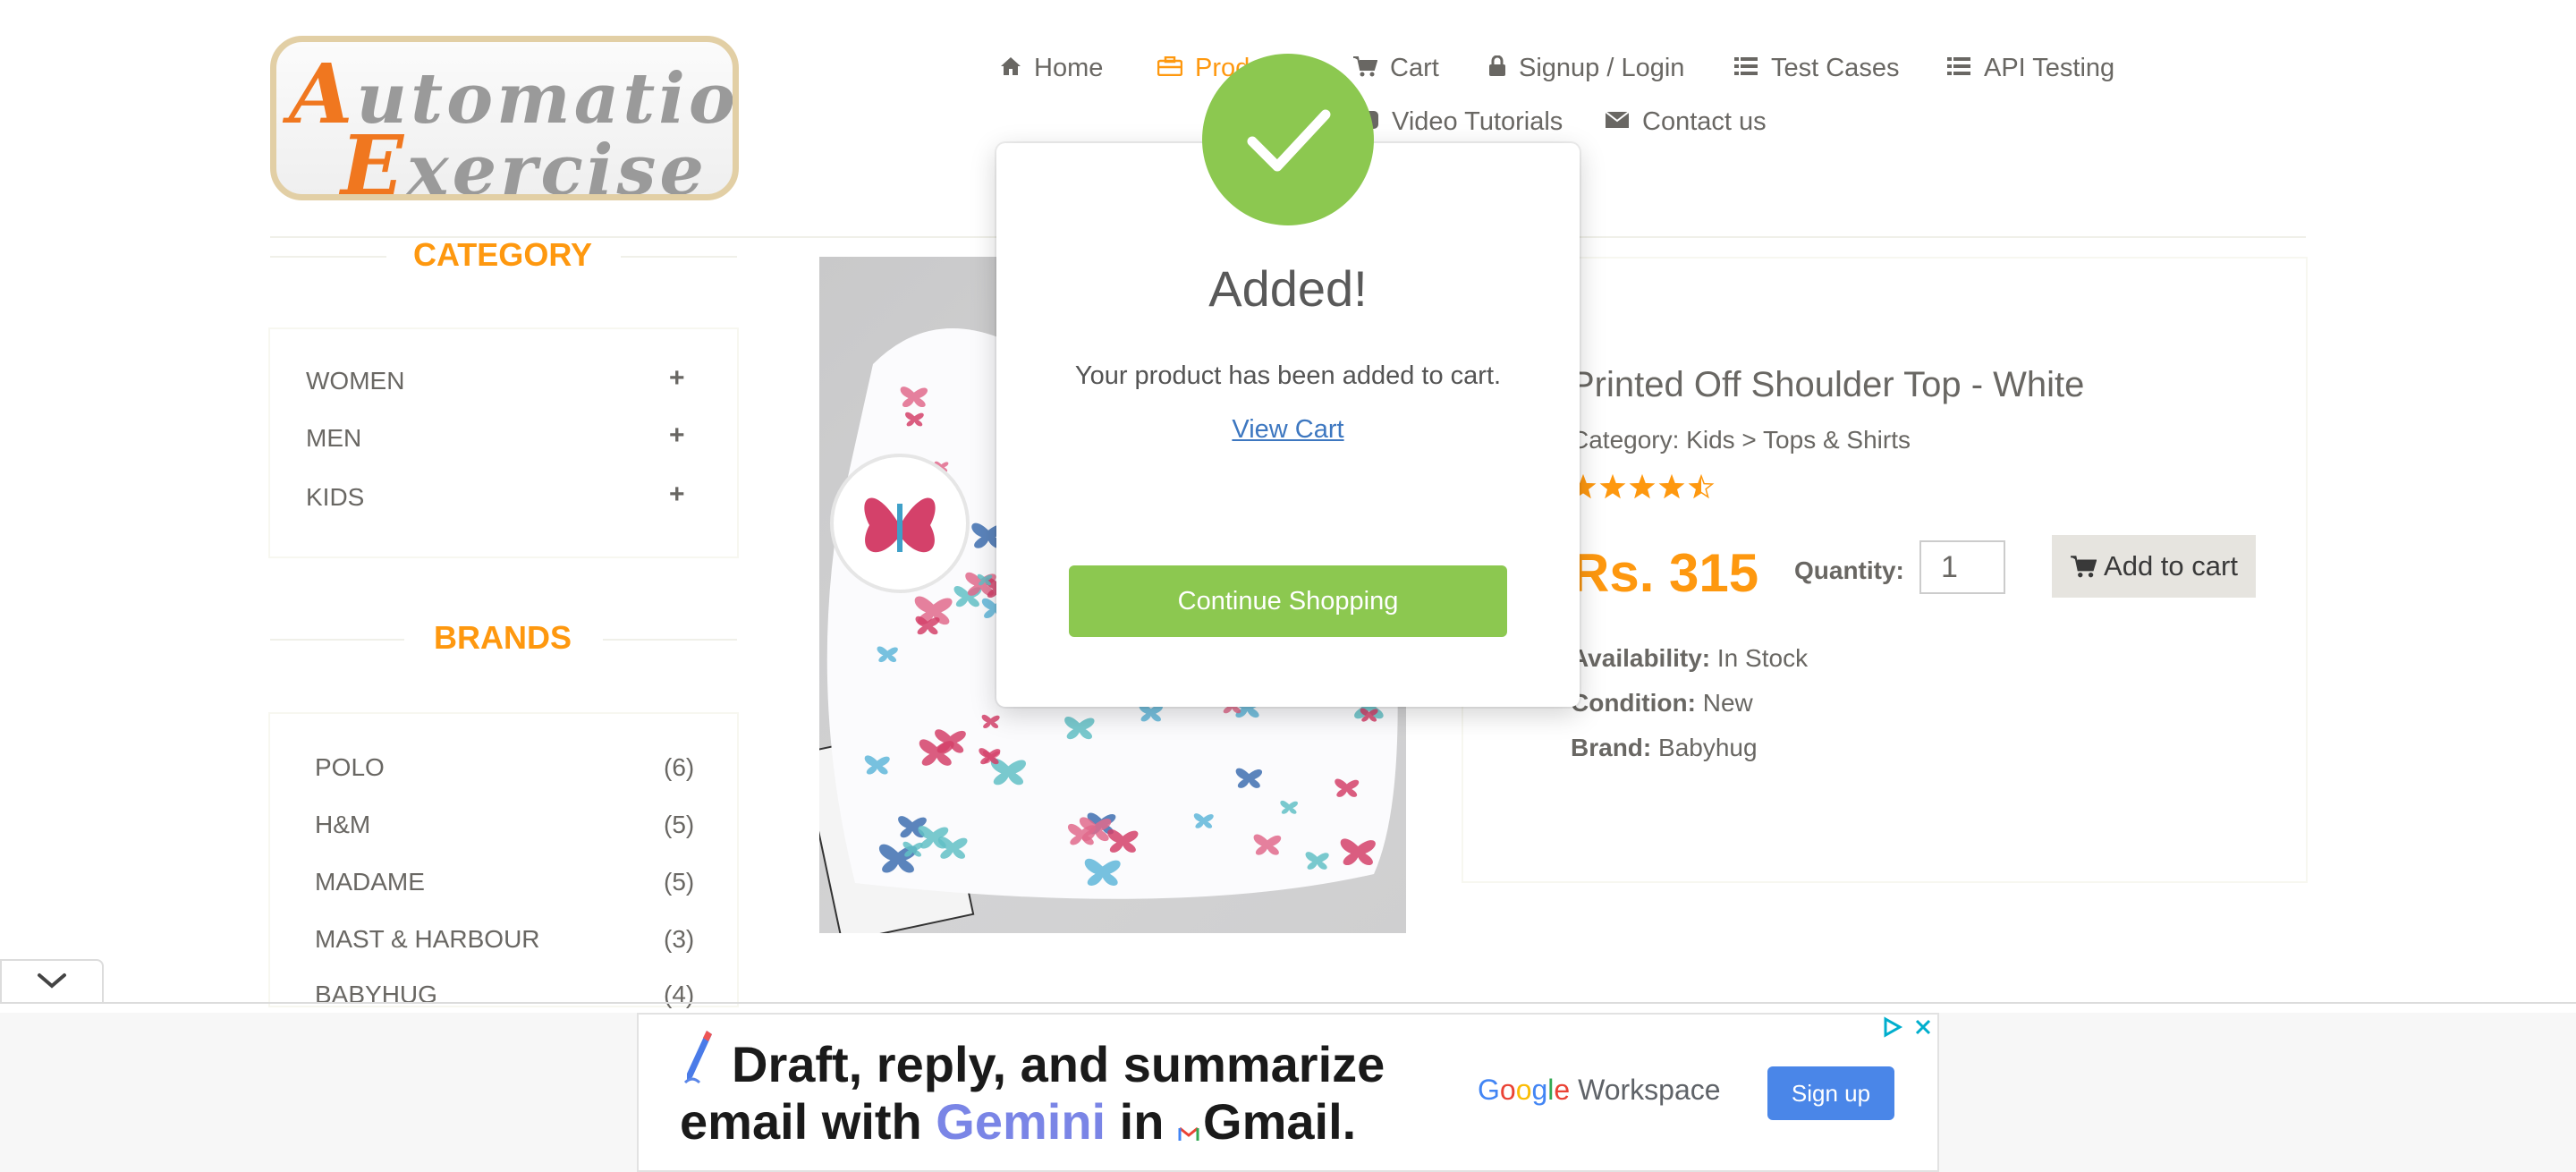  Describe the element at coordinates (1649, 1090) in the screenshot. I see `workspace-word: Workspace` at that location.